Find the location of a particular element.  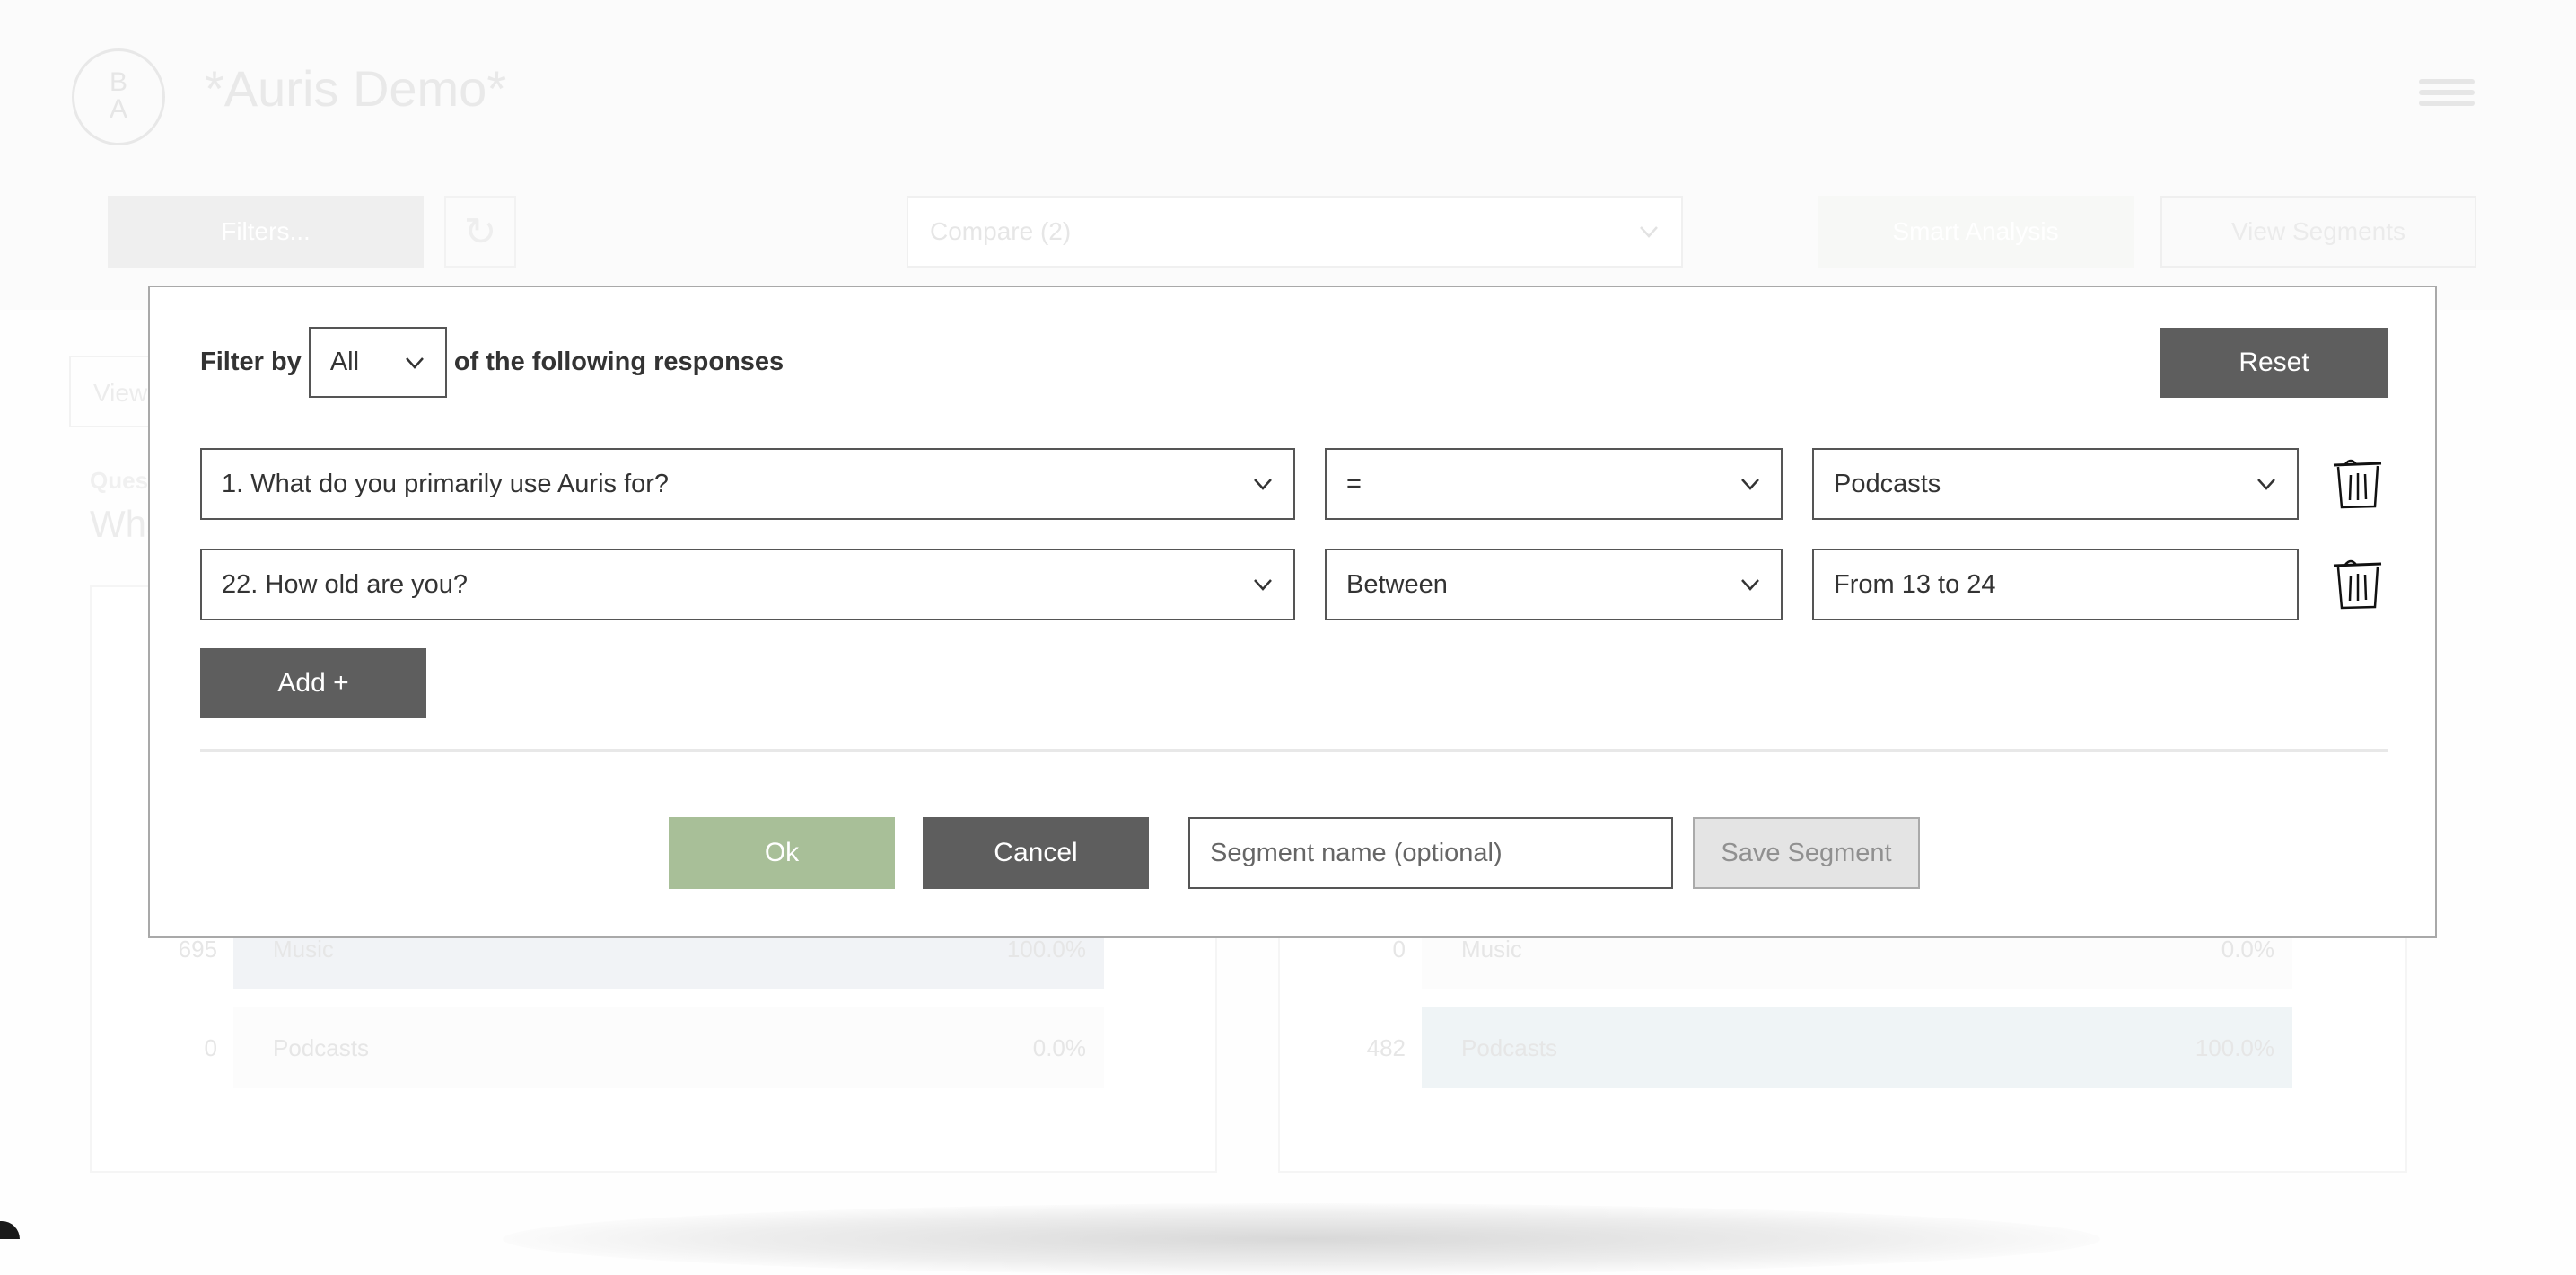

view-tab: View is located at coordinates (114, 392).